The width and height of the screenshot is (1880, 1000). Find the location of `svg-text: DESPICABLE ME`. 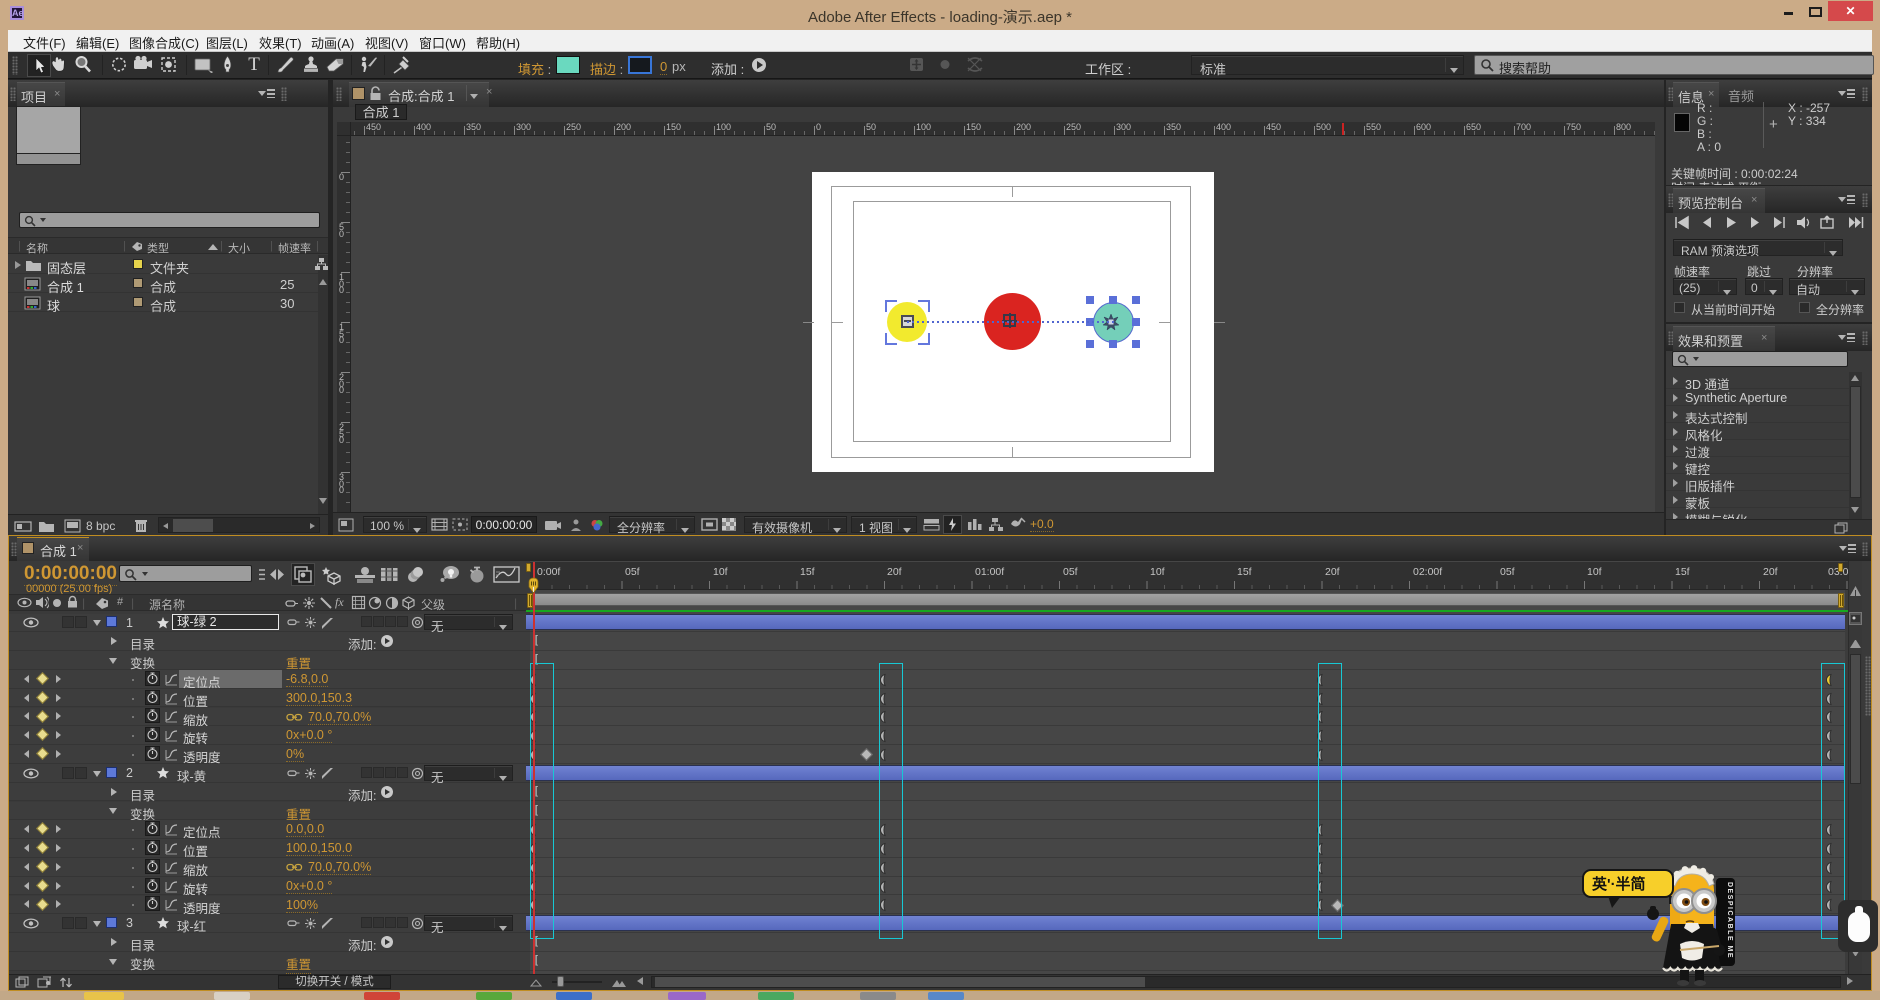

svg-text: DESPICABLE ME is located at coordinates (1729, 920).